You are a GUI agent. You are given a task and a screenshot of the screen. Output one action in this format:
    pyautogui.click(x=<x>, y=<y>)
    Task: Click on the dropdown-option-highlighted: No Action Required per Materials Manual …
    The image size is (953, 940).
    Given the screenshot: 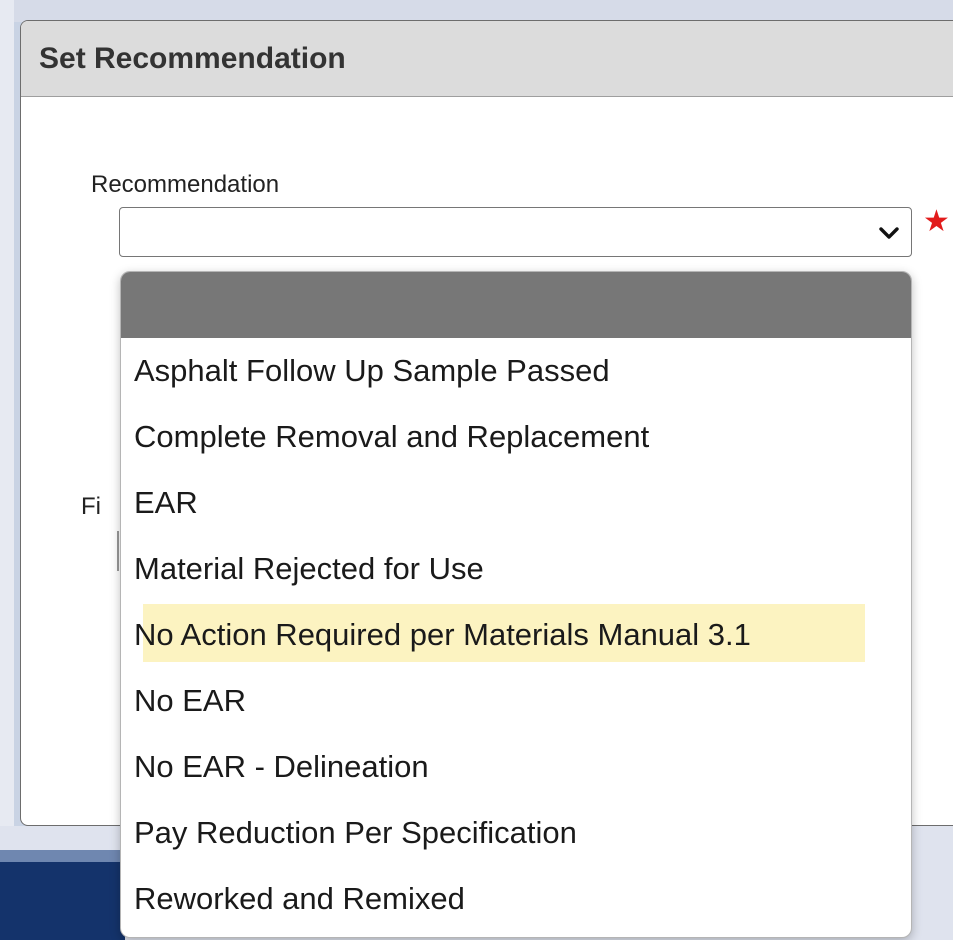 What is the action you would take?
    pyautogui.click(x=516, y=635)
    